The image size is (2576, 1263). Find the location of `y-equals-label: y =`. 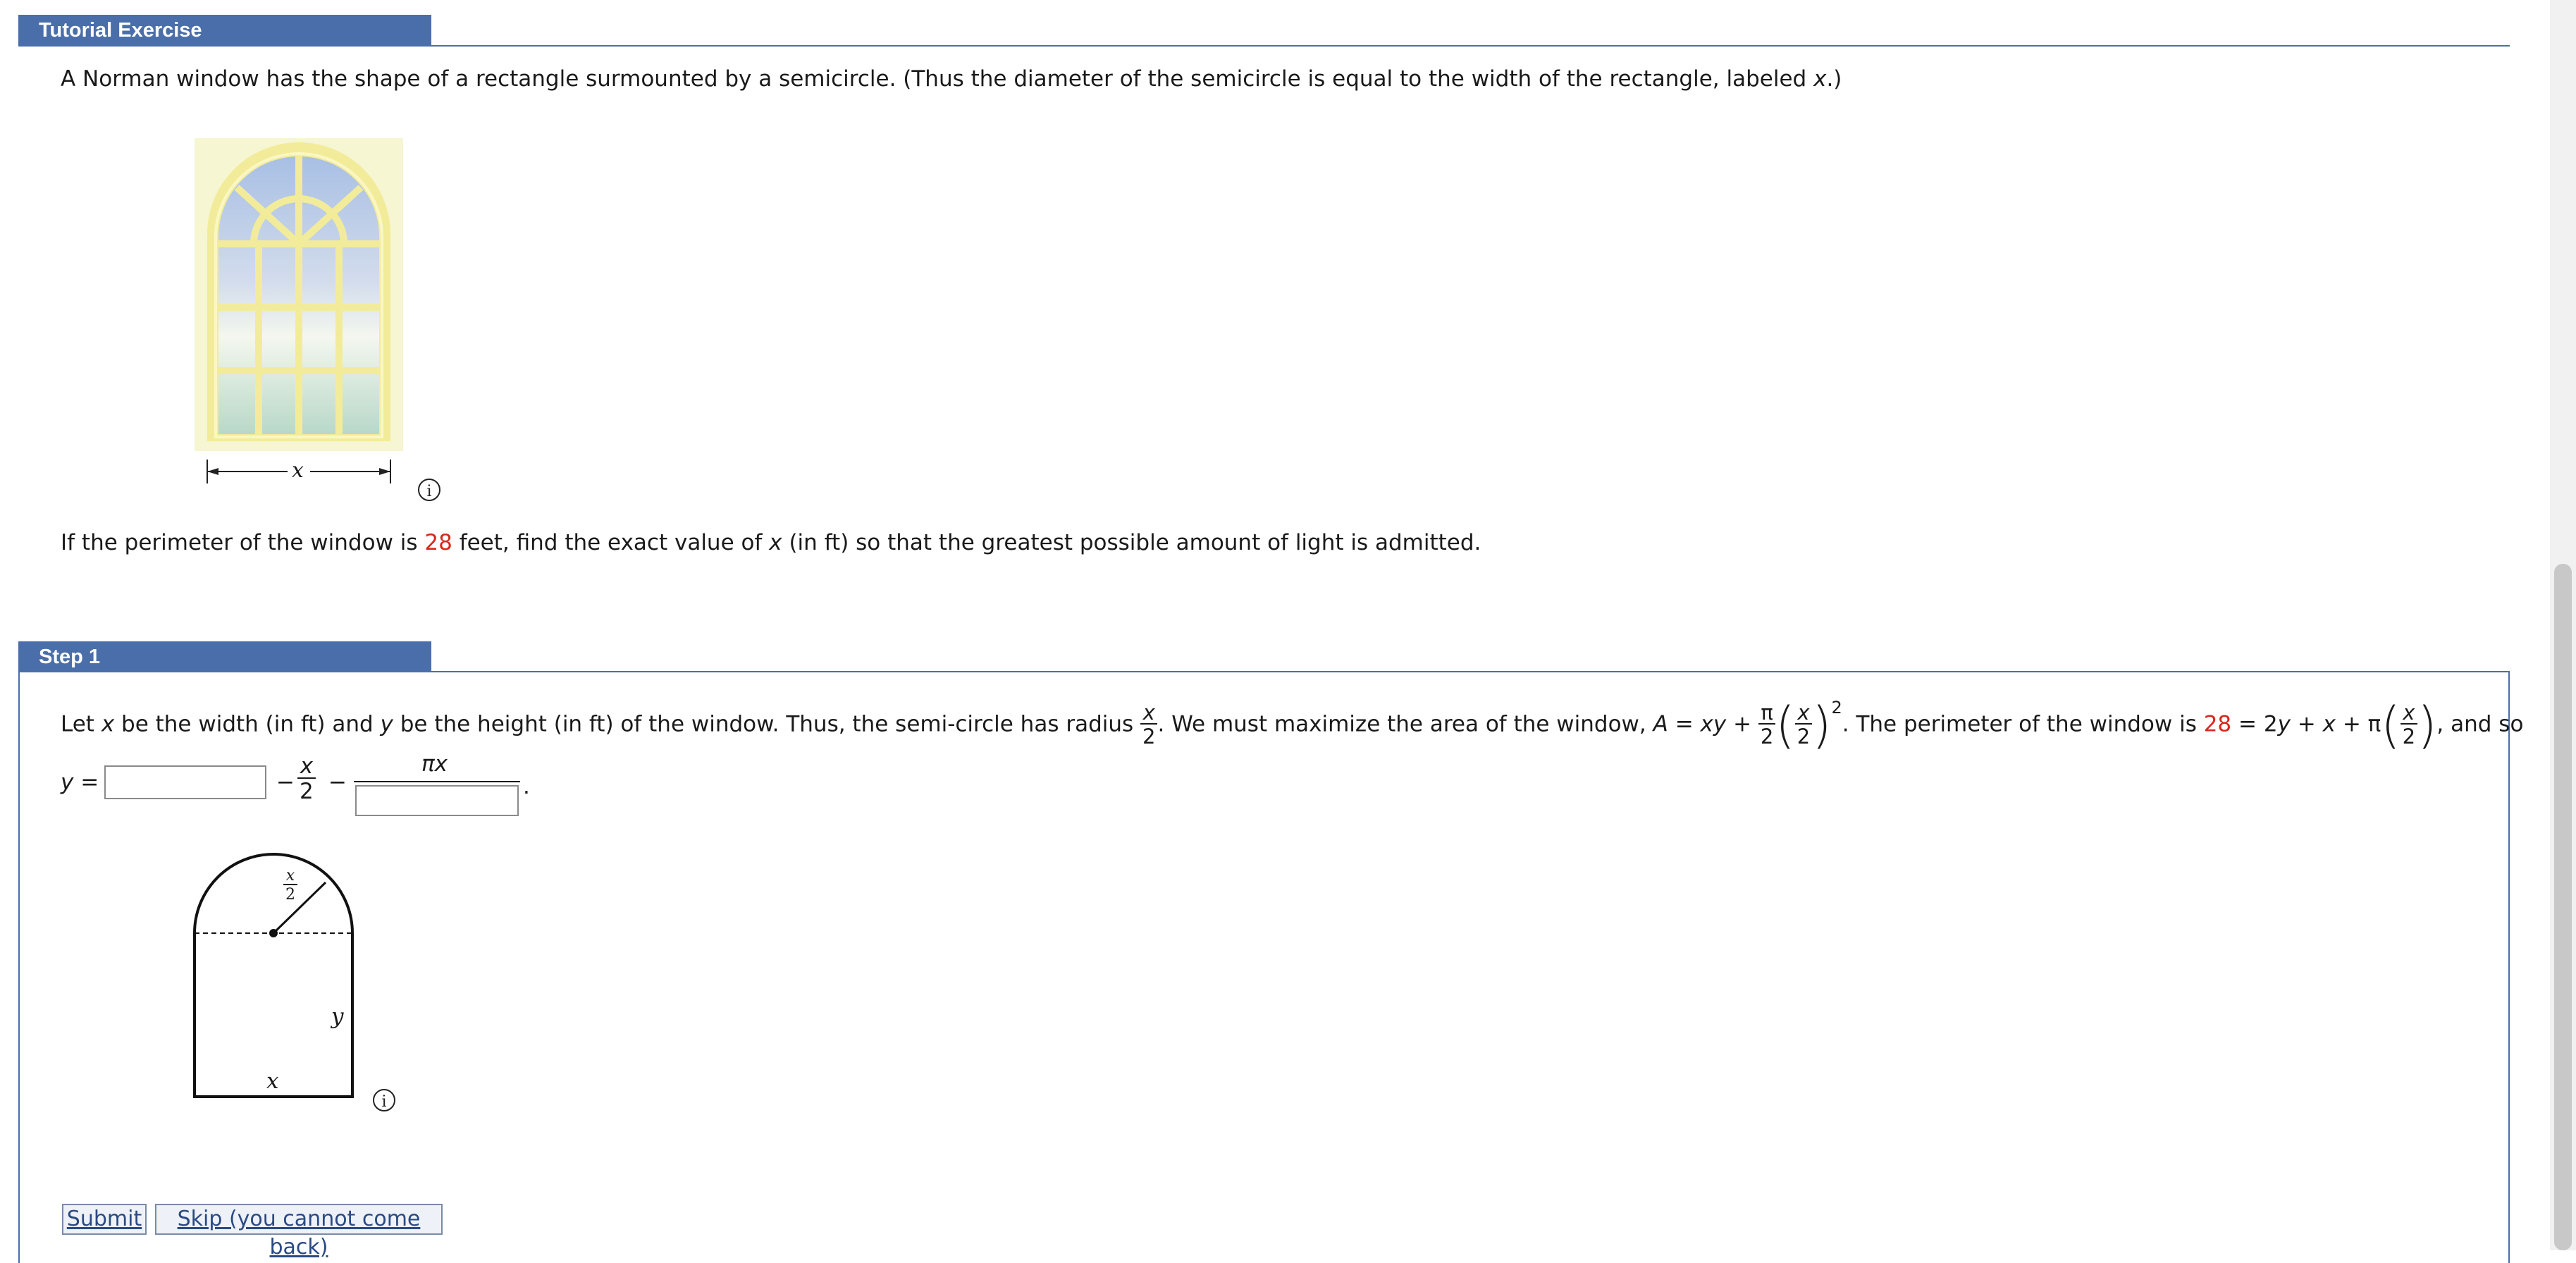

y-equals-label: y = is located at coordinates (80, 782).